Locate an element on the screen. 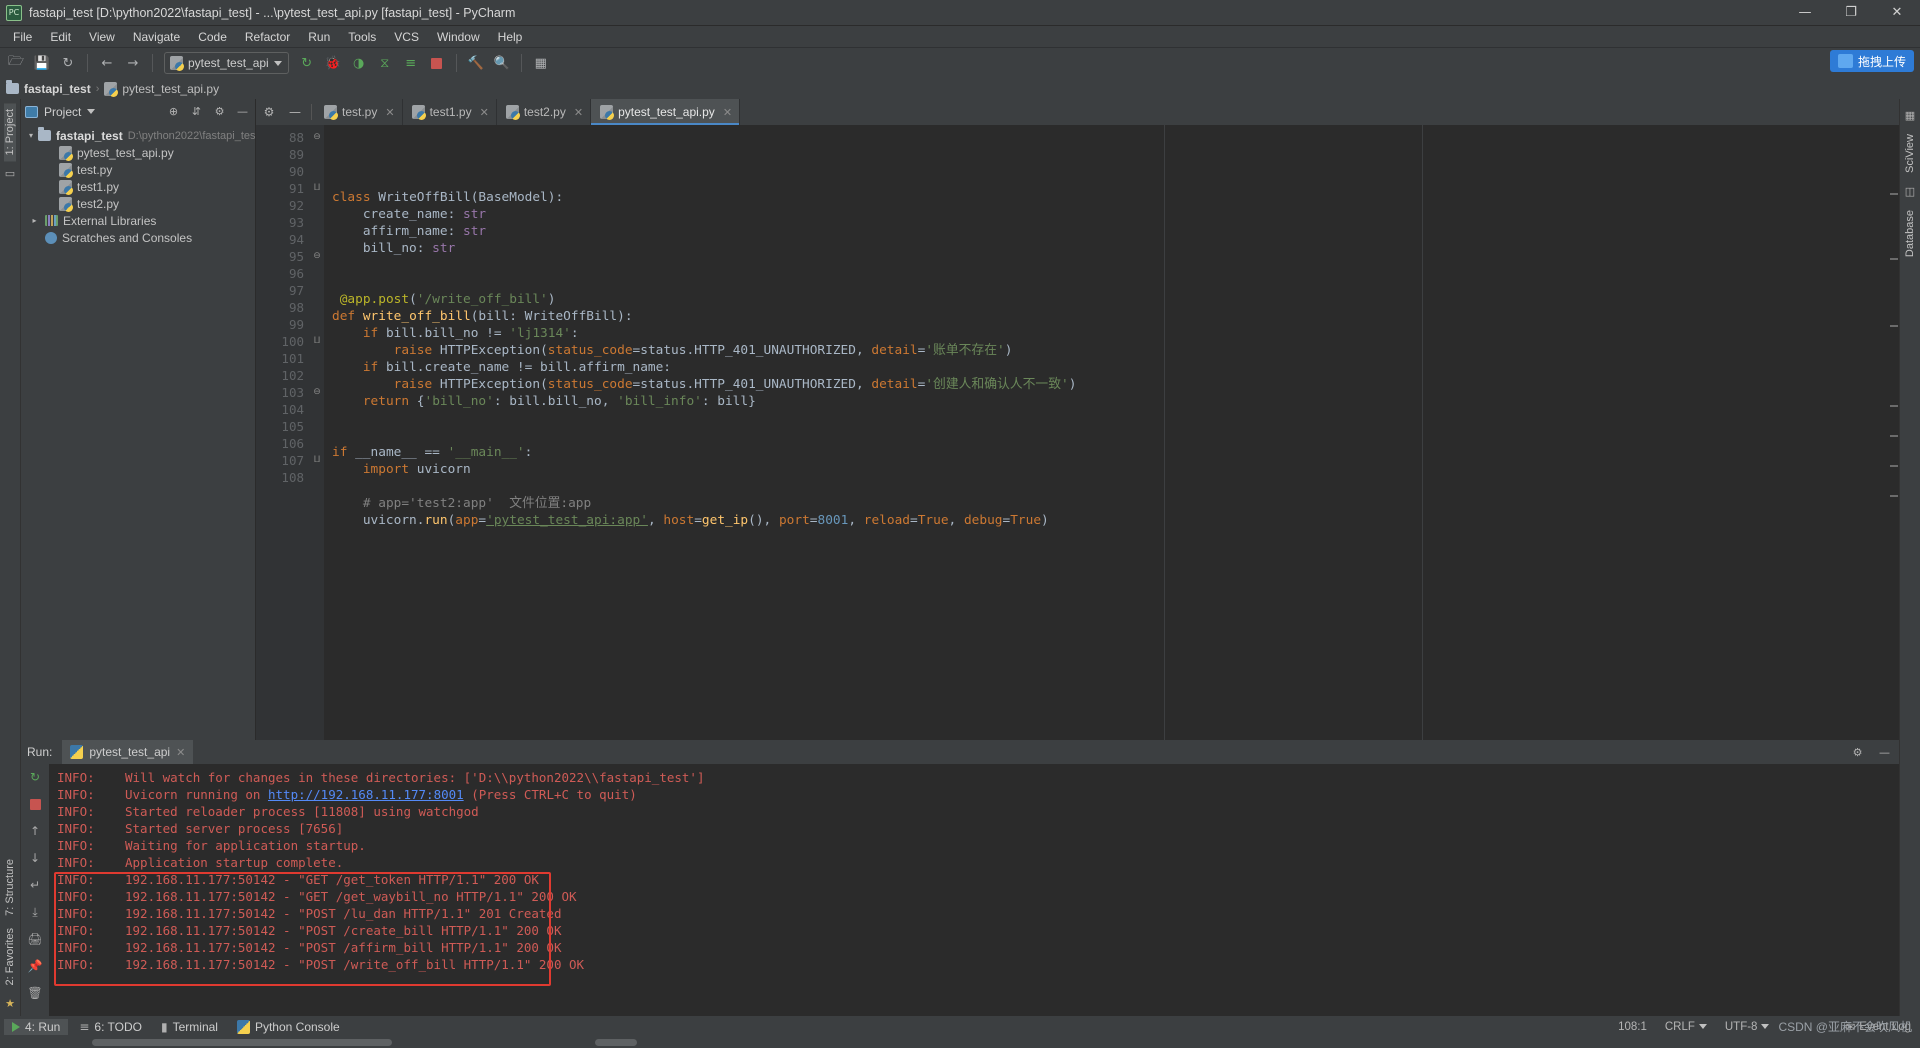 The width and height of the screenshot is (1920, 1048). log-level: INFO: is located at coordinates (76, 879).